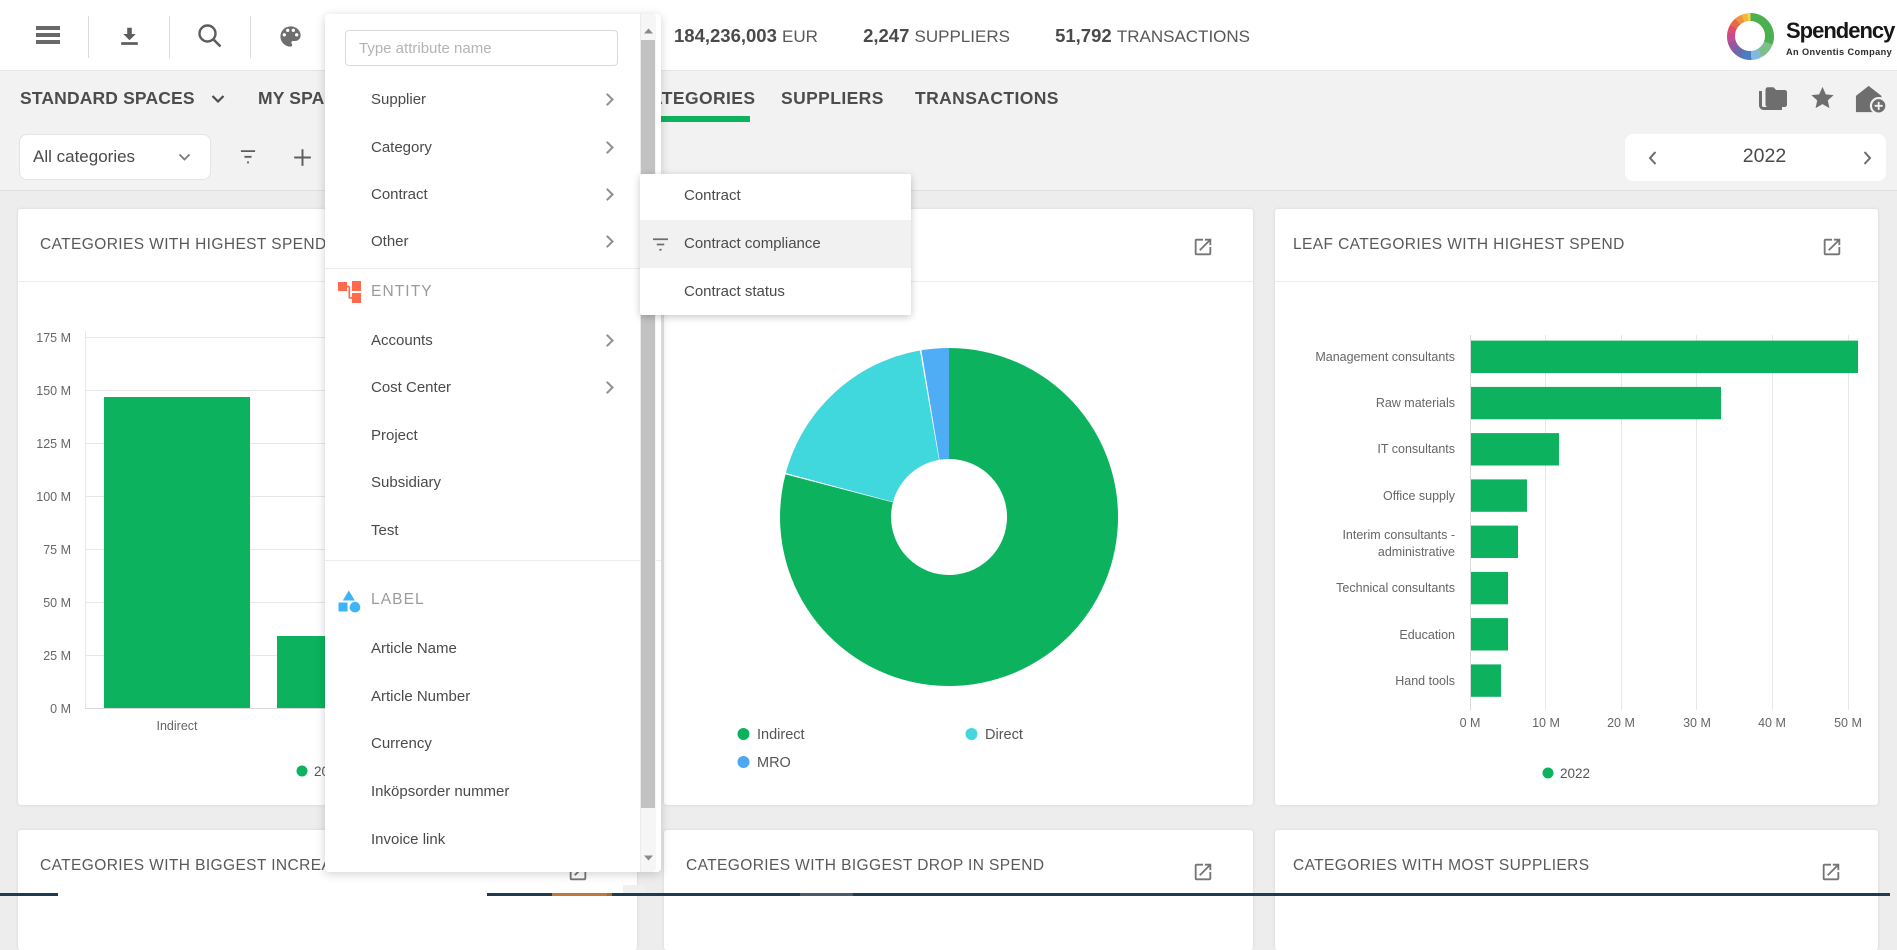 This screenshot has height=950, width=1897. Describe the element at coordinates (1427, 635) in the screenshot. I see `svg-text: Education` at that location.